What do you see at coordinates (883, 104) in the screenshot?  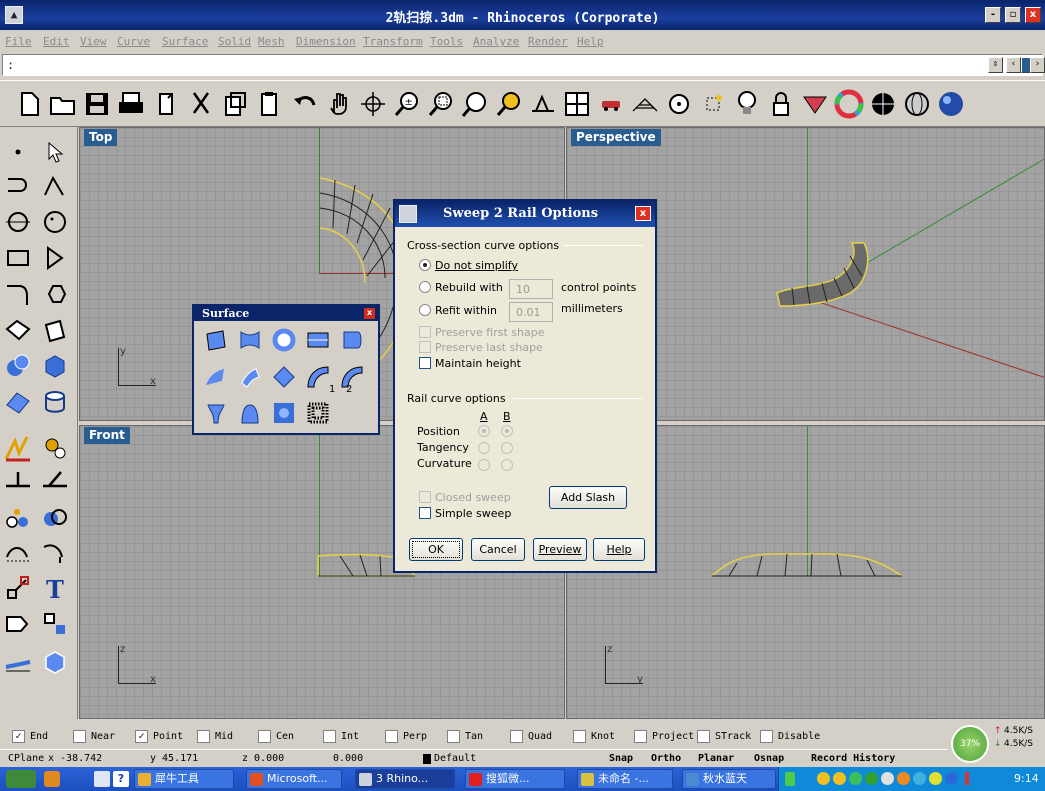 I see `render-preview-icon` at bounding box center [883, 104].